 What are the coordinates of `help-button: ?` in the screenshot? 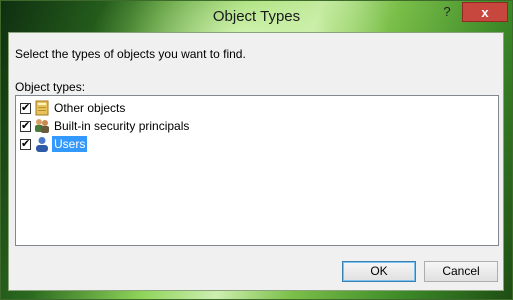 It's located at (447, 12).